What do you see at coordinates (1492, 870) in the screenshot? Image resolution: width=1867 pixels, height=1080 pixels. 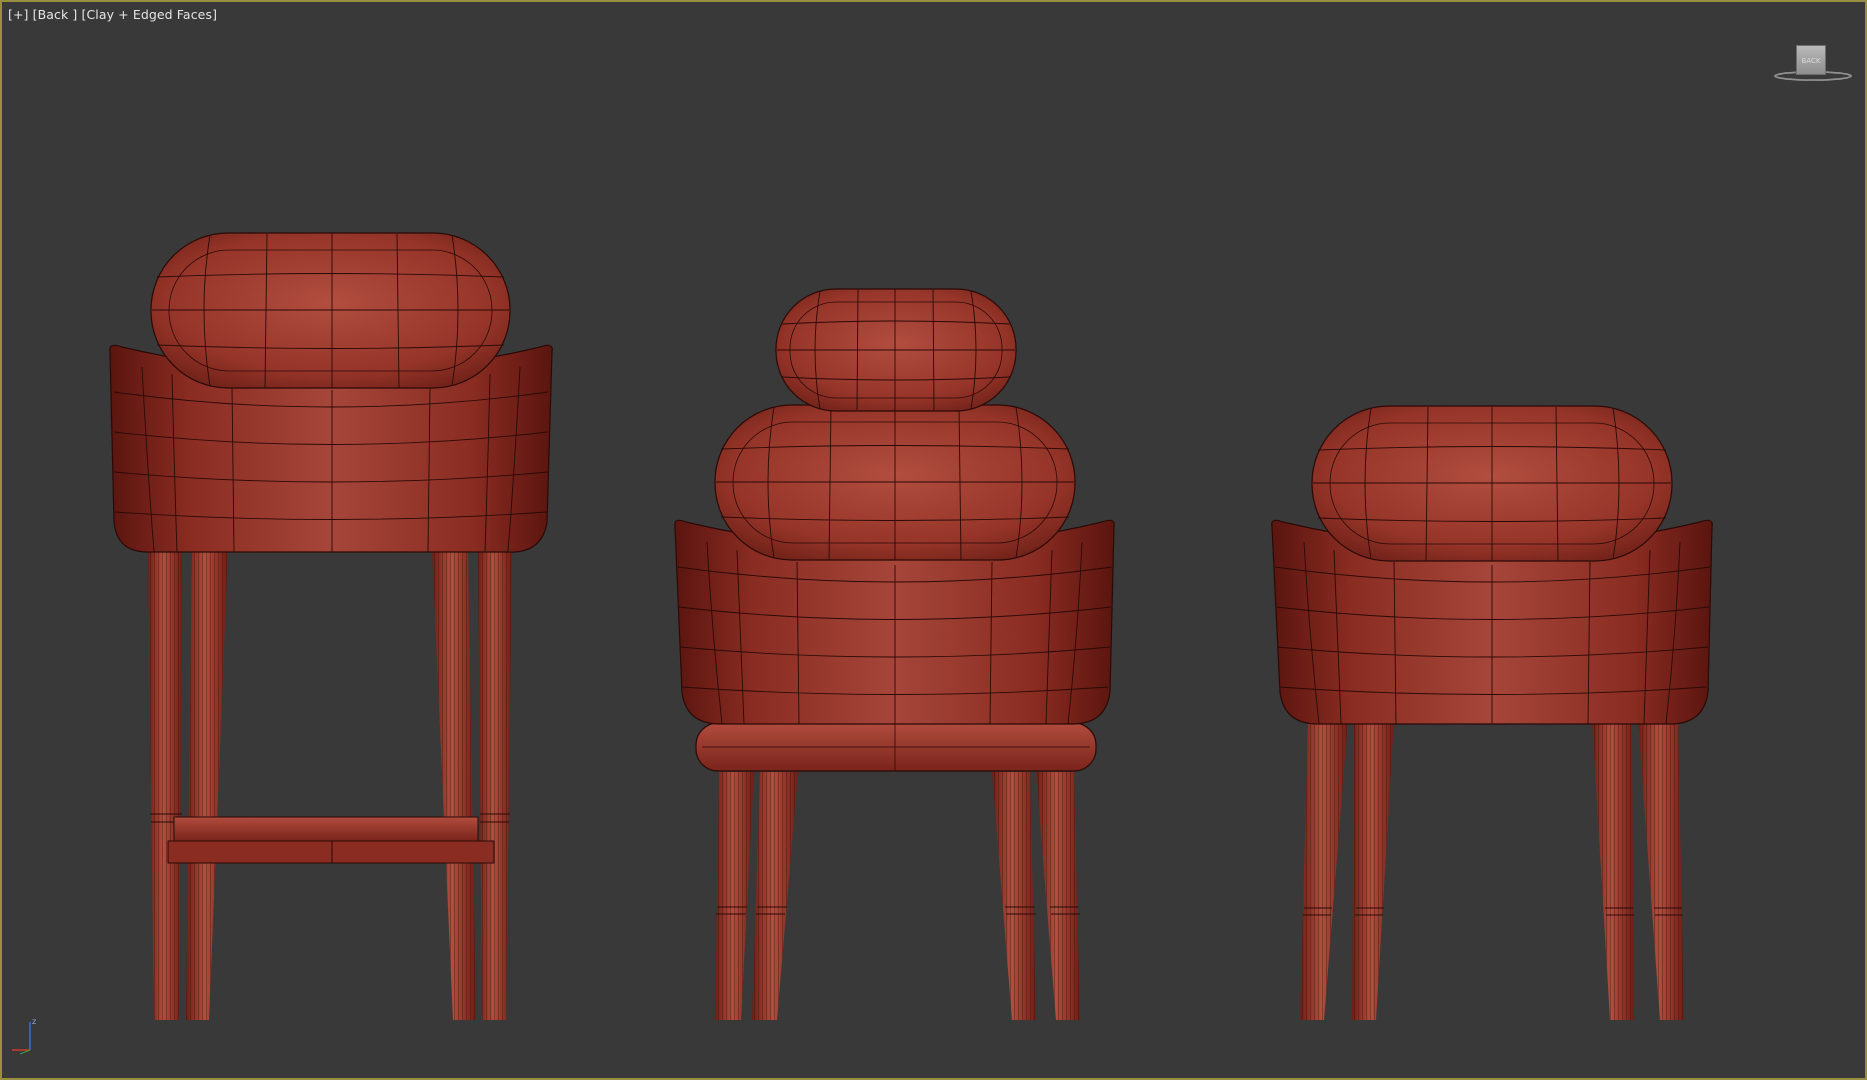 I see `dining-chair-legs` at bounding box center [1492, 870].